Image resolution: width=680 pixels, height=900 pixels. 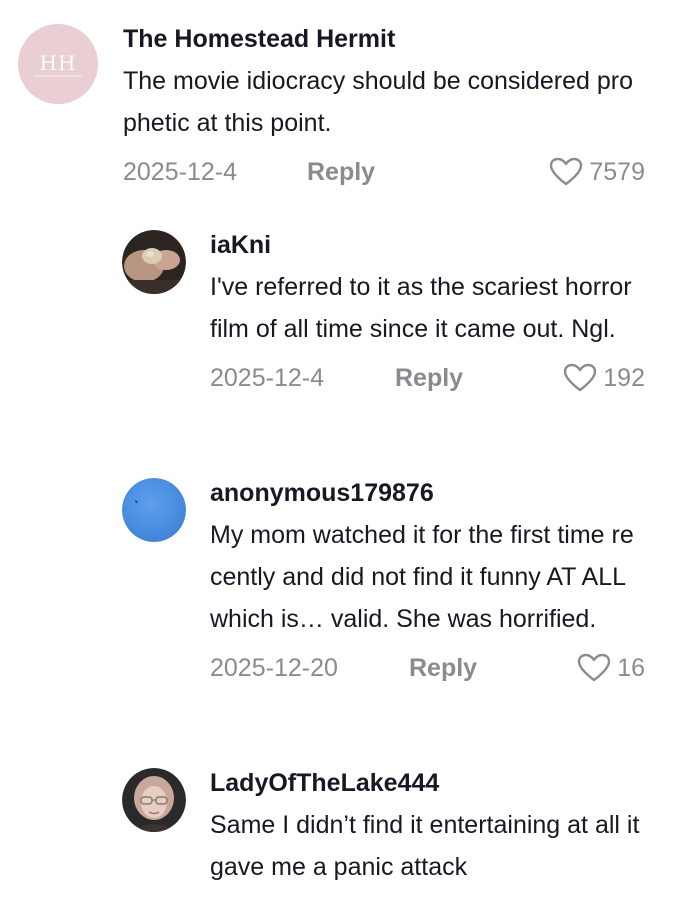 I want to click on homestead-hermit-logo-icon: HH, so click(x=58, y=64).